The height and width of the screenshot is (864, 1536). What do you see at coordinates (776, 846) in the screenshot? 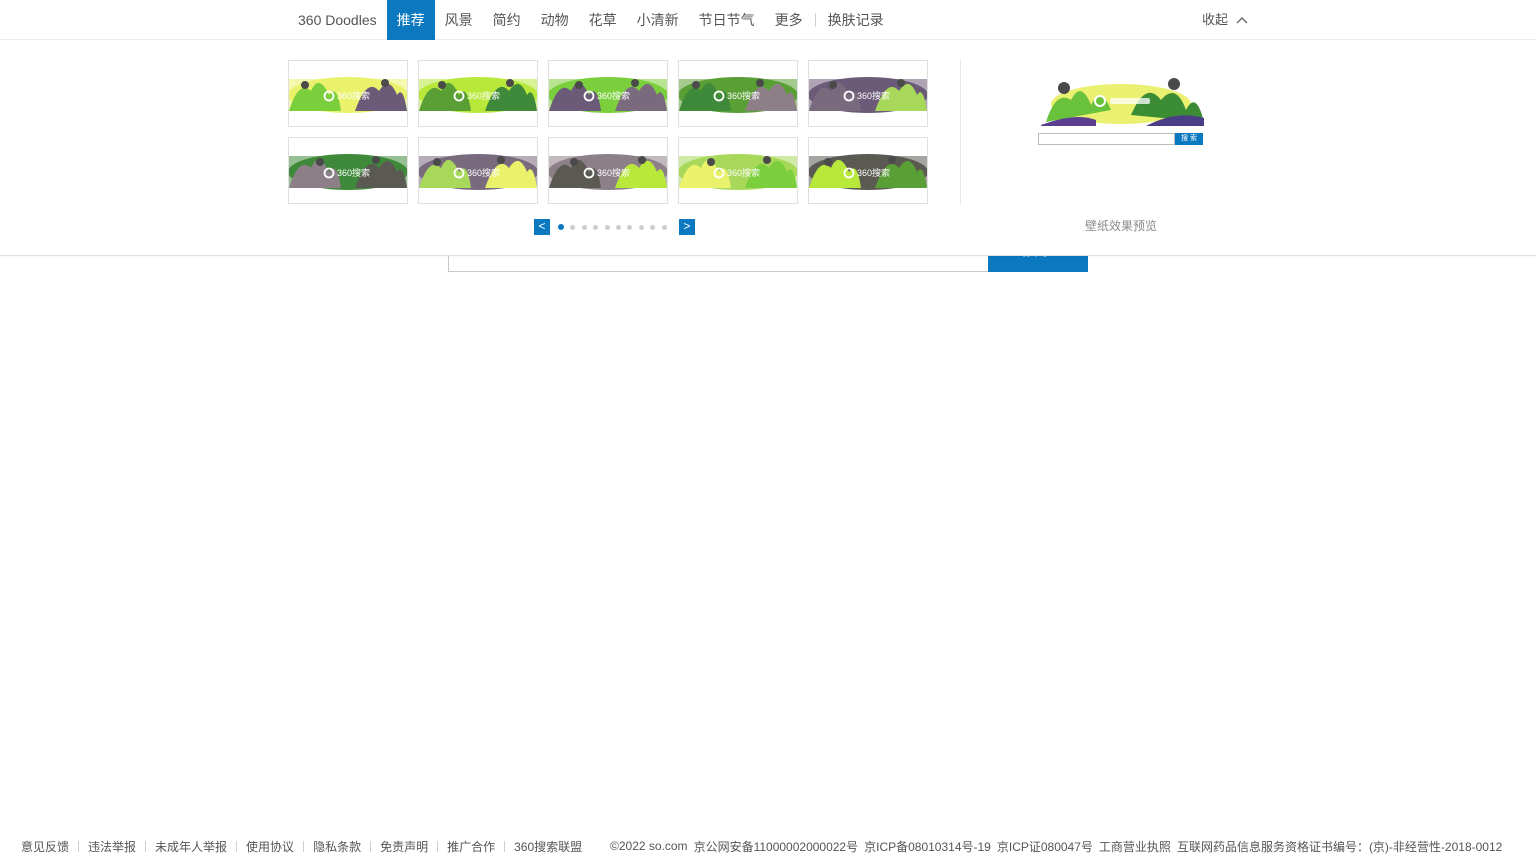
I see `police-record-link: 京公网安备11000002000022号` at bounding box center [776, 846].